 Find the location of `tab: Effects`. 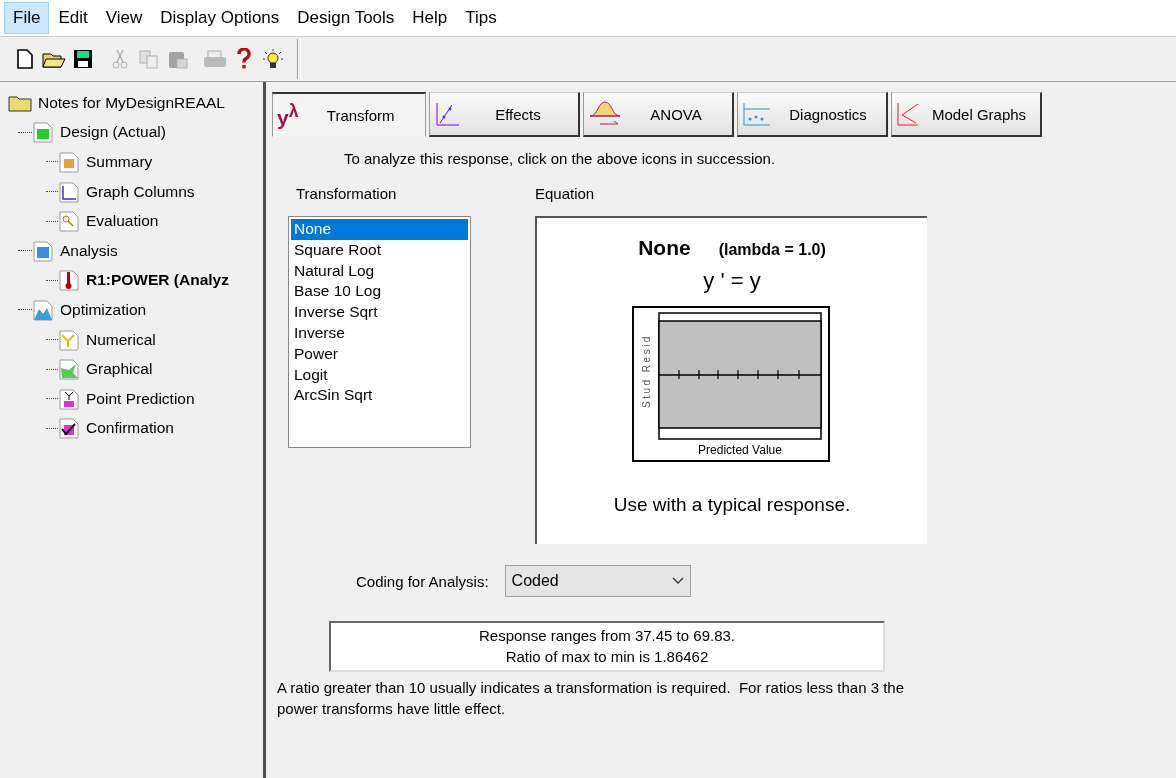

tab: Effects is located at coordinates (504, 114).